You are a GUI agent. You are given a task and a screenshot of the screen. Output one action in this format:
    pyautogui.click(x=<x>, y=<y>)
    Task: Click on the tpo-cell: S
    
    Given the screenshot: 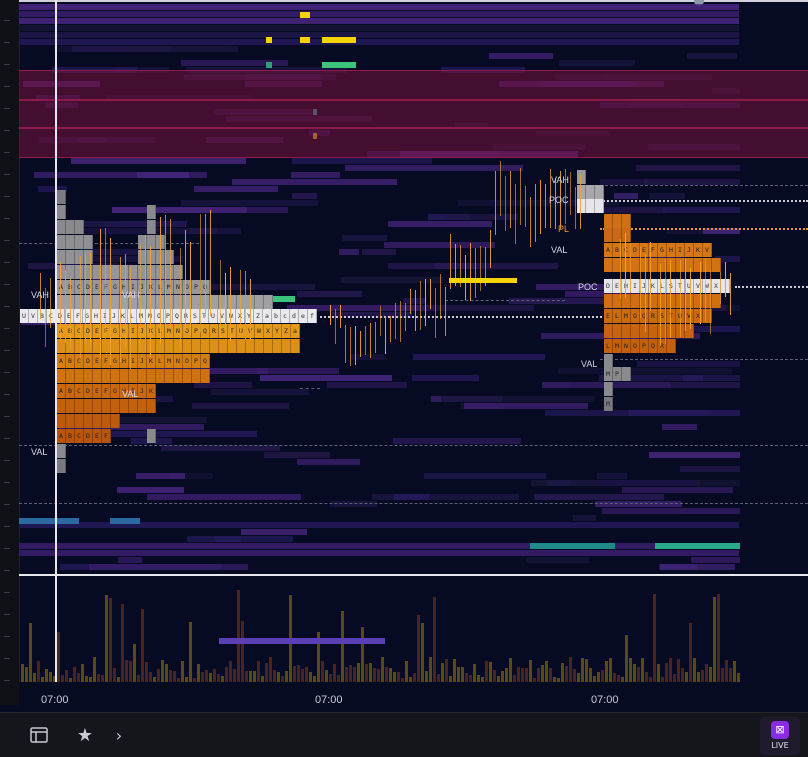 What is the action you would take?
    pyautogui.click(x=671, y=286)
    